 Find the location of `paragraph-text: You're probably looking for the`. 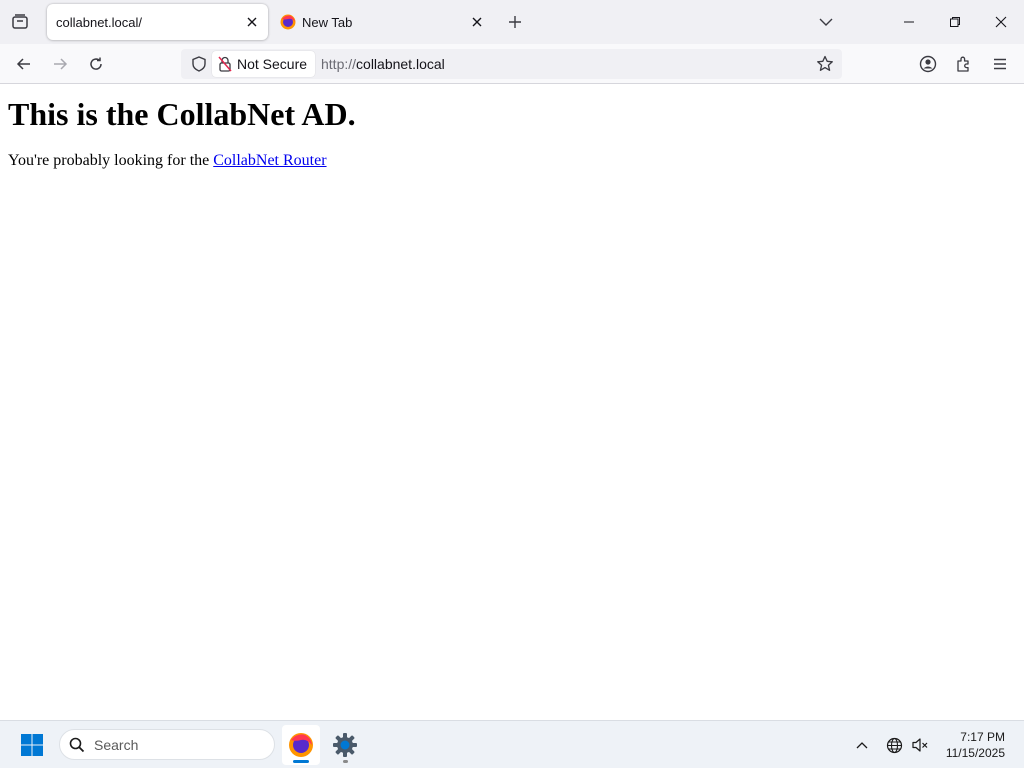

paragraph-text: You're probably looking for the is located at coordinates (111, 160).